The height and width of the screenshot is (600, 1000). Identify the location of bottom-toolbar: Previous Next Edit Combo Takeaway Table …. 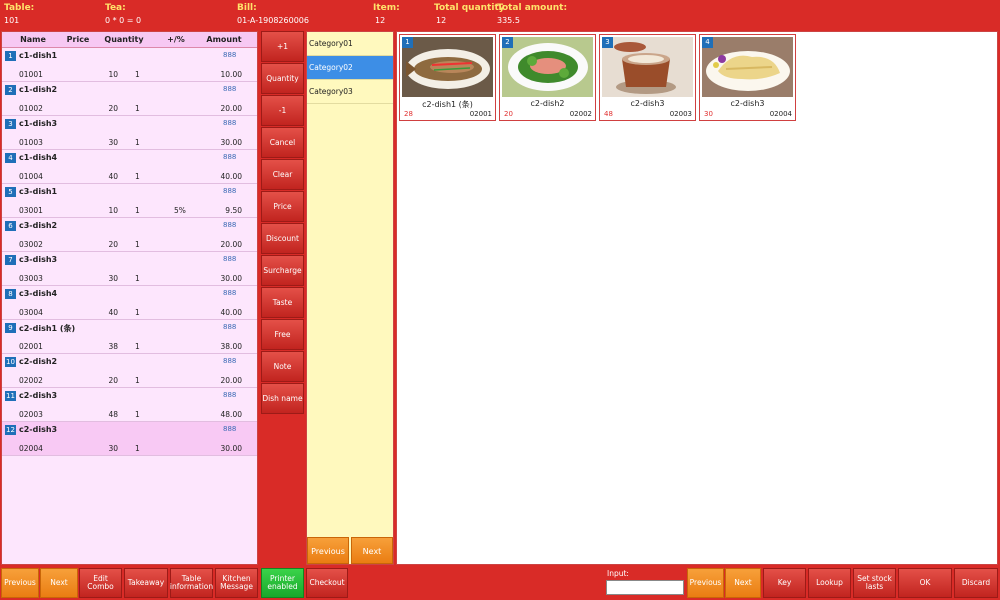
(500, 583).